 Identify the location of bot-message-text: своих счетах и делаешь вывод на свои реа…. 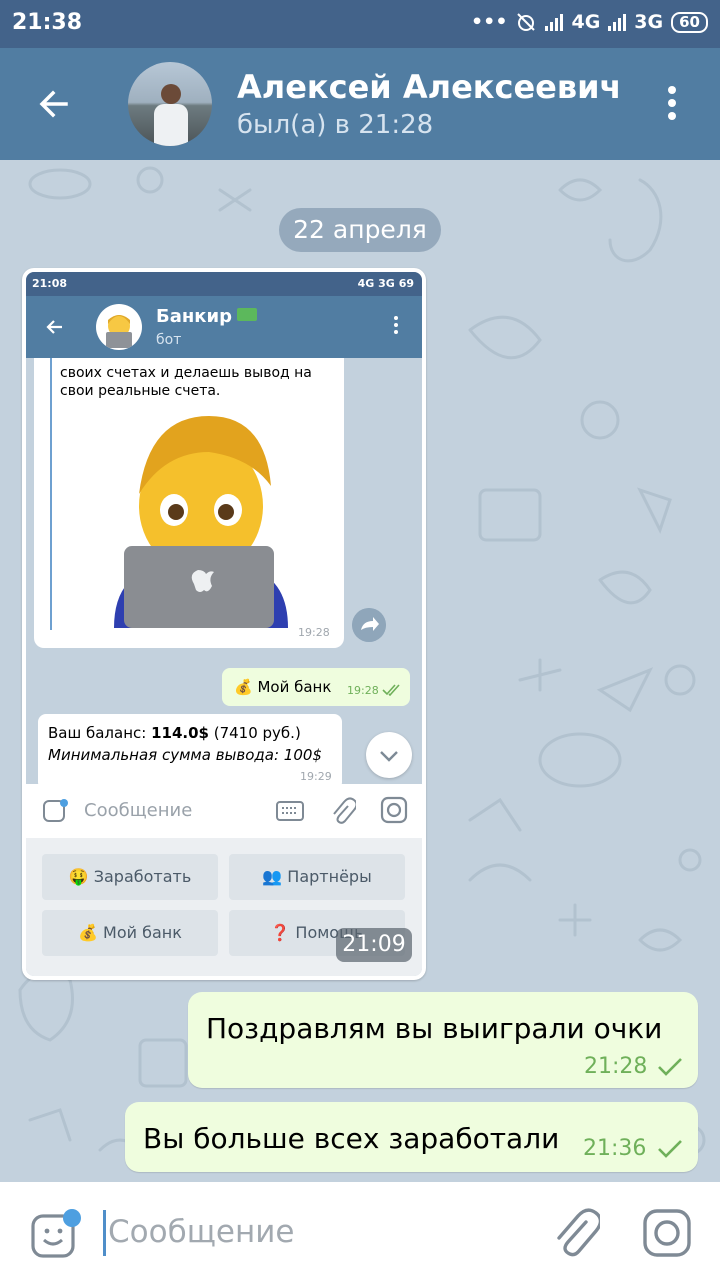
(186, 382).